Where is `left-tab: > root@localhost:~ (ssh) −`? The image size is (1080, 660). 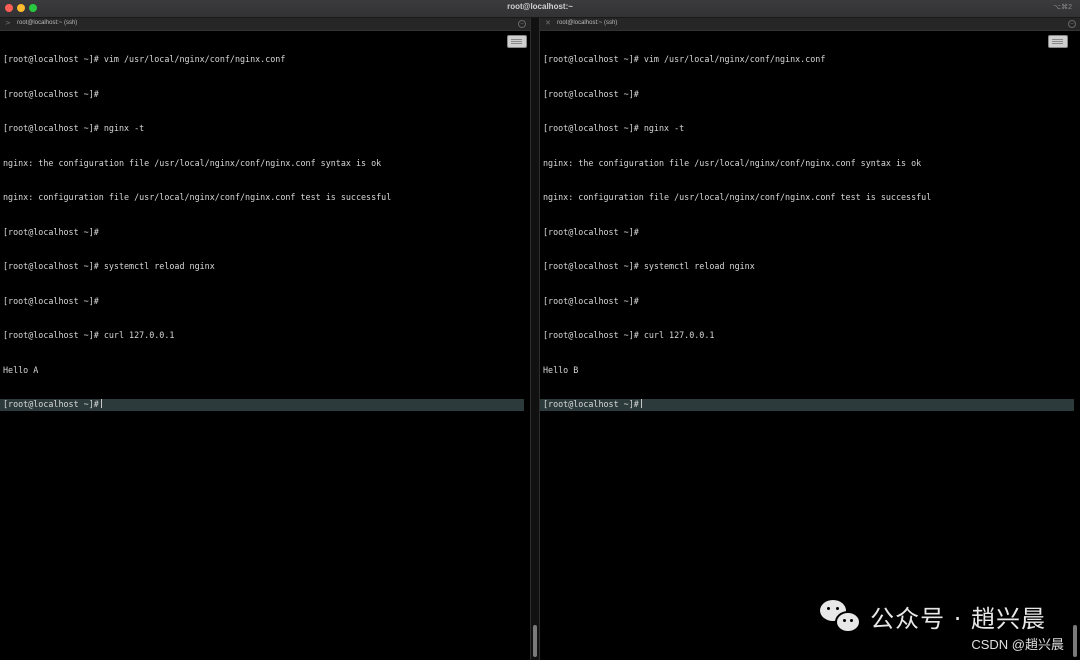
left-tab: > root@localhost:~ (ssh) − is located at coordinates (265, 24).